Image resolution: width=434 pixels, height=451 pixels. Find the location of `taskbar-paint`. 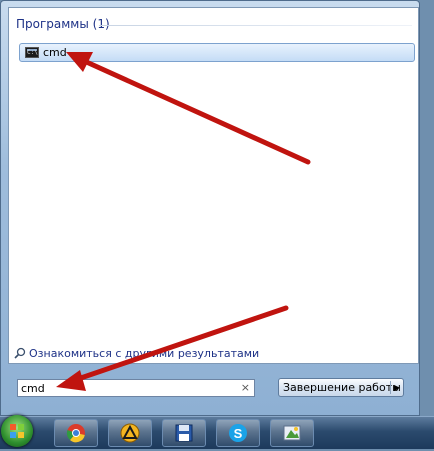

taskbar-paint is located at coordinates (292, 433).